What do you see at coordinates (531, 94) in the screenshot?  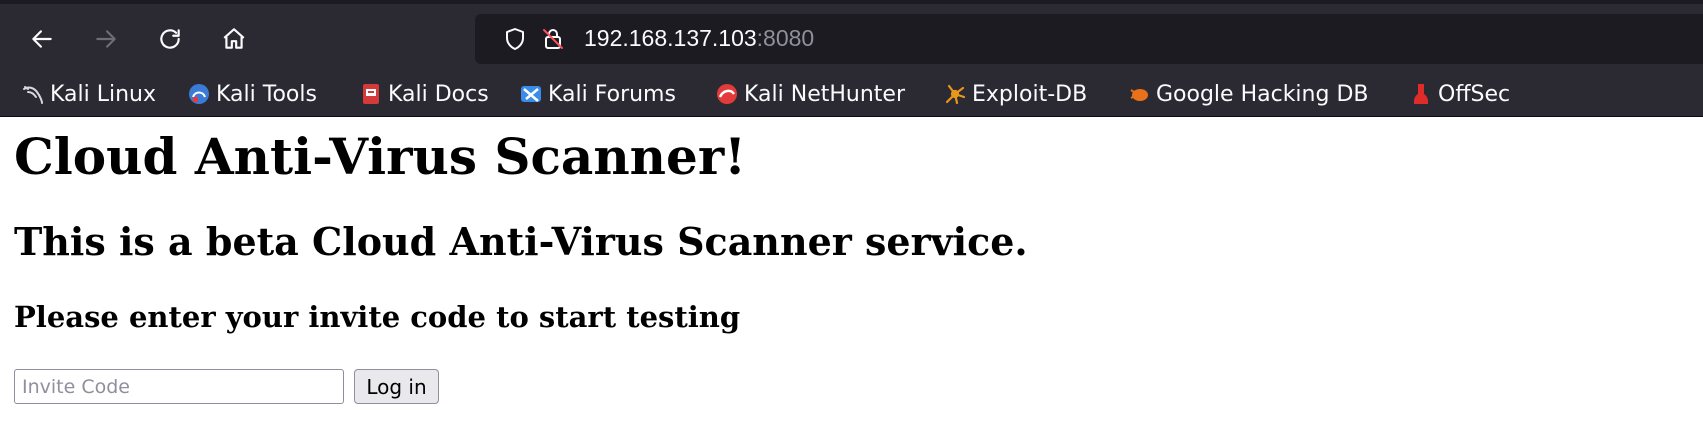 I see `kali-forums-icon` at bounding box center [531, 94].